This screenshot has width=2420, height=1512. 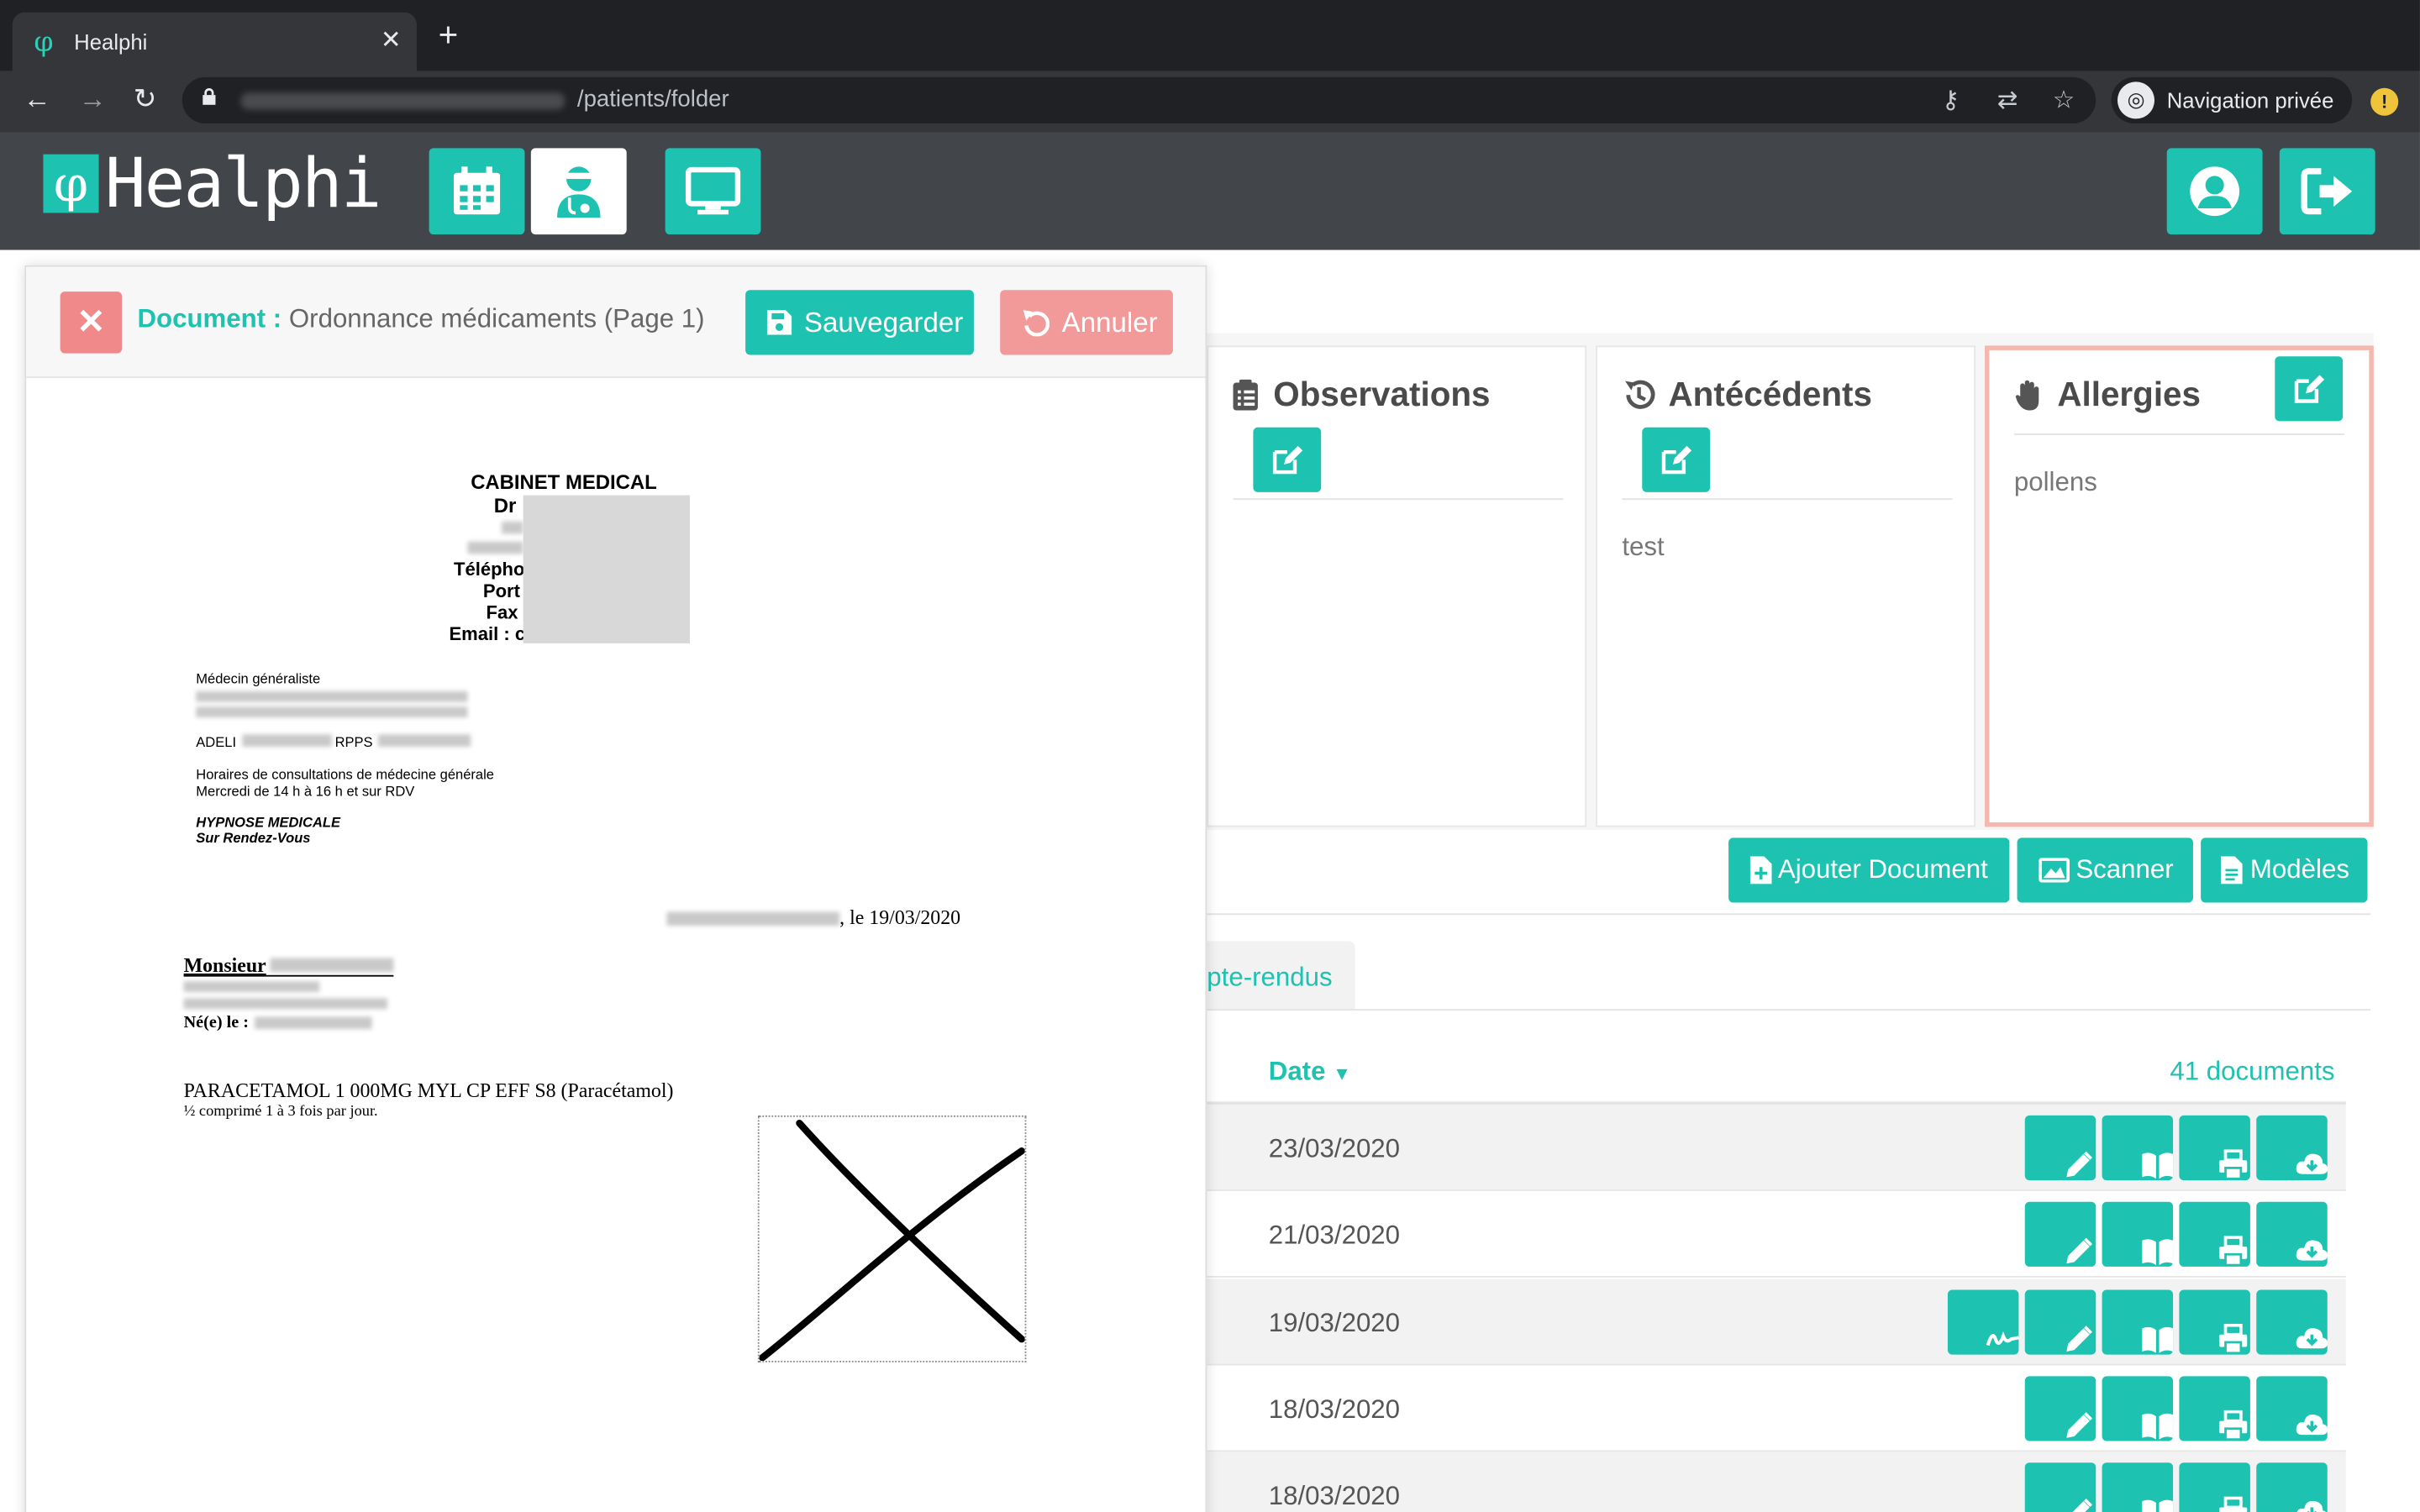 What do you see at coordinates (306, 792) in the screenshot?
I see `doc-hours: Mercredi de 14 h à 16 h et sur RDV` at bounding box center [306, 792].